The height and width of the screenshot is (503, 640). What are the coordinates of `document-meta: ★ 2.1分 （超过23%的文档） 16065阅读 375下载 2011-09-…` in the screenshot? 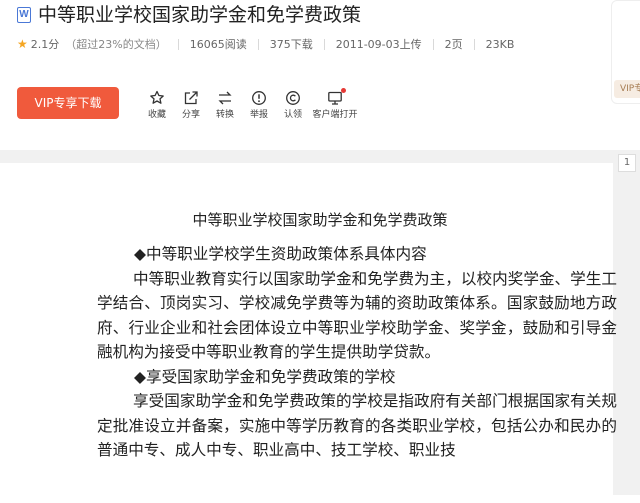 It's located at (265, 44).